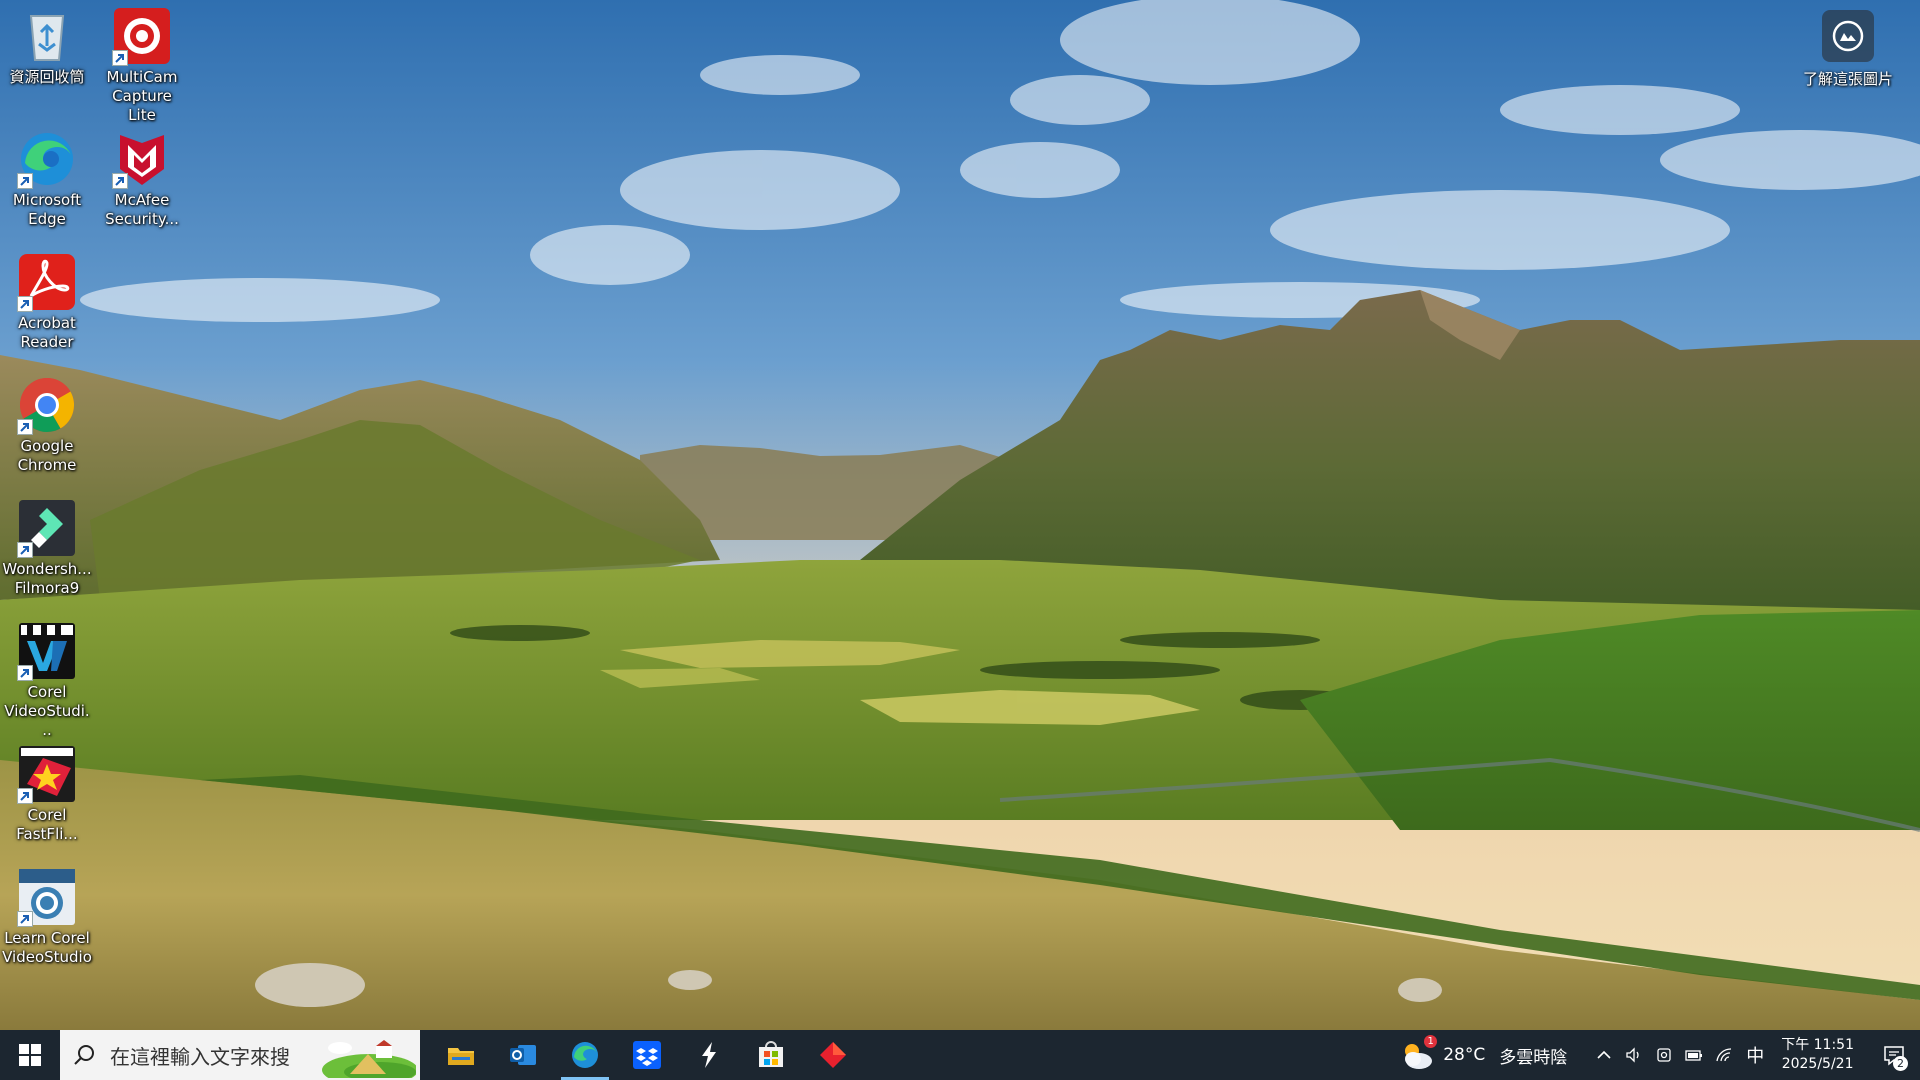  I want to click on dropbox-icon, so click(647, 1055).